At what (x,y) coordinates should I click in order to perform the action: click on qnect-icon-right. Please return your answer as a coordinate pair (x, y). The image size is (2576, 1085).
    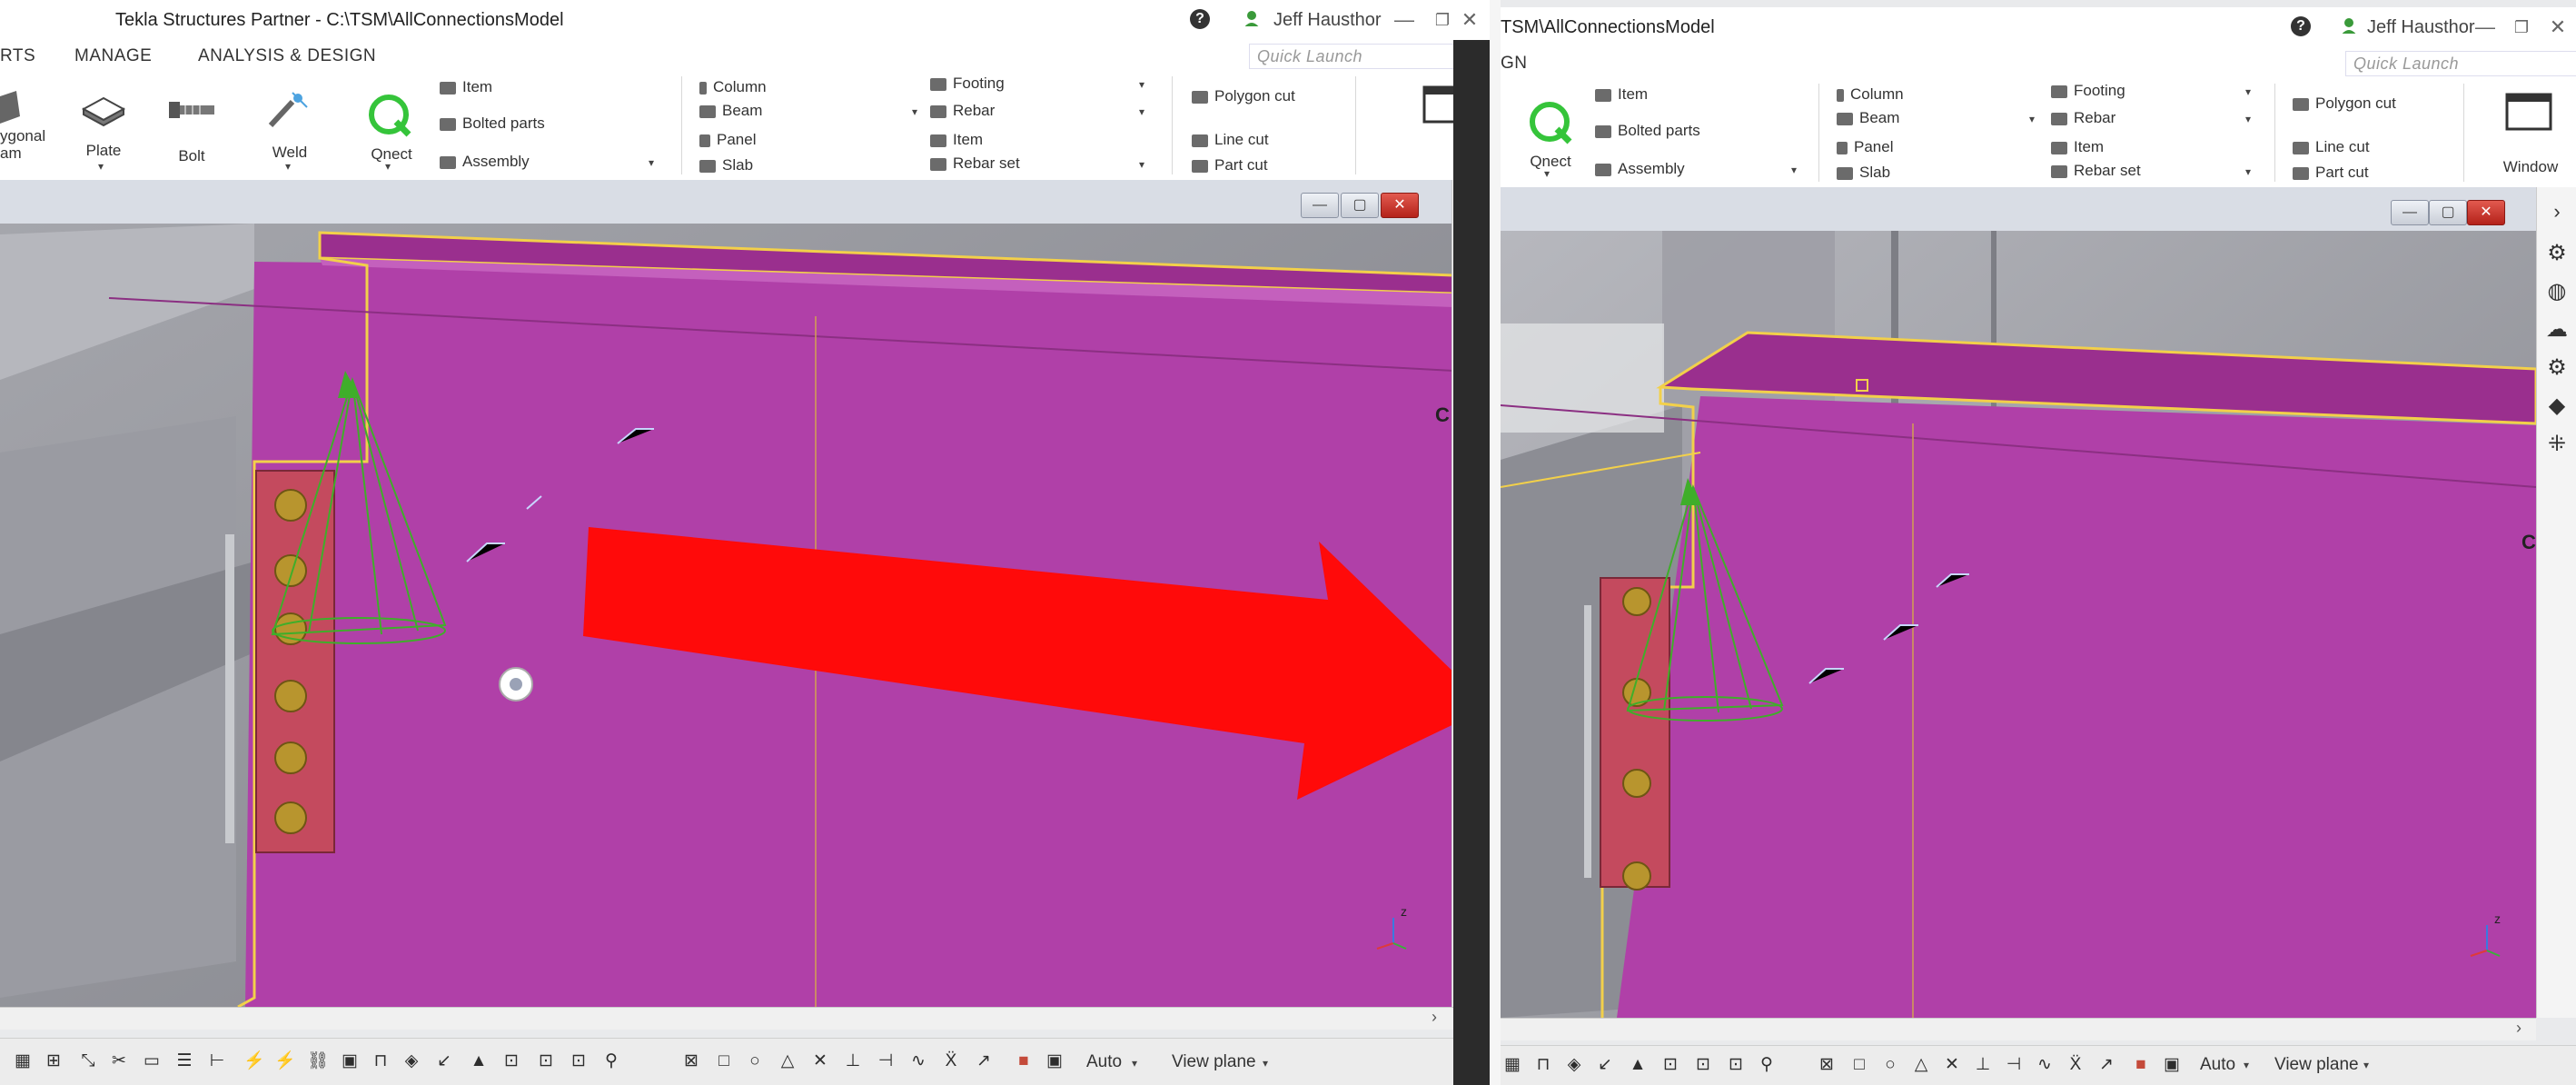
    Looking at the image, I should click on (1551, 123).